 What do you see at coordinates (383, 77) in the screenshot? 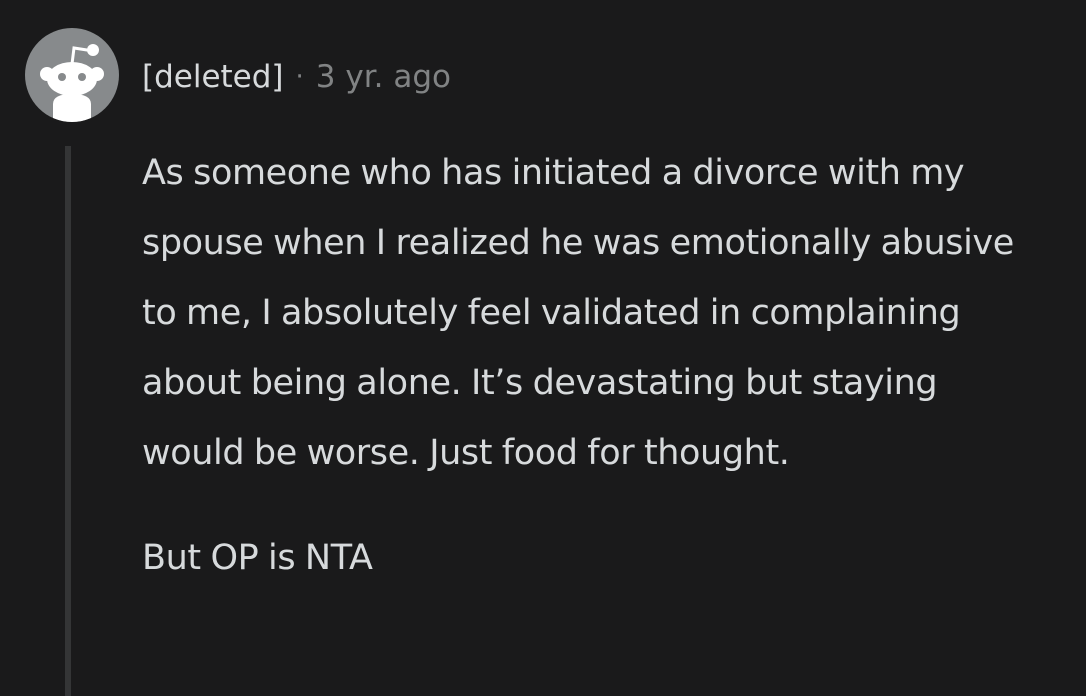
I see `timestamp: 3 yr. ago` at bounding box center [383, 77].